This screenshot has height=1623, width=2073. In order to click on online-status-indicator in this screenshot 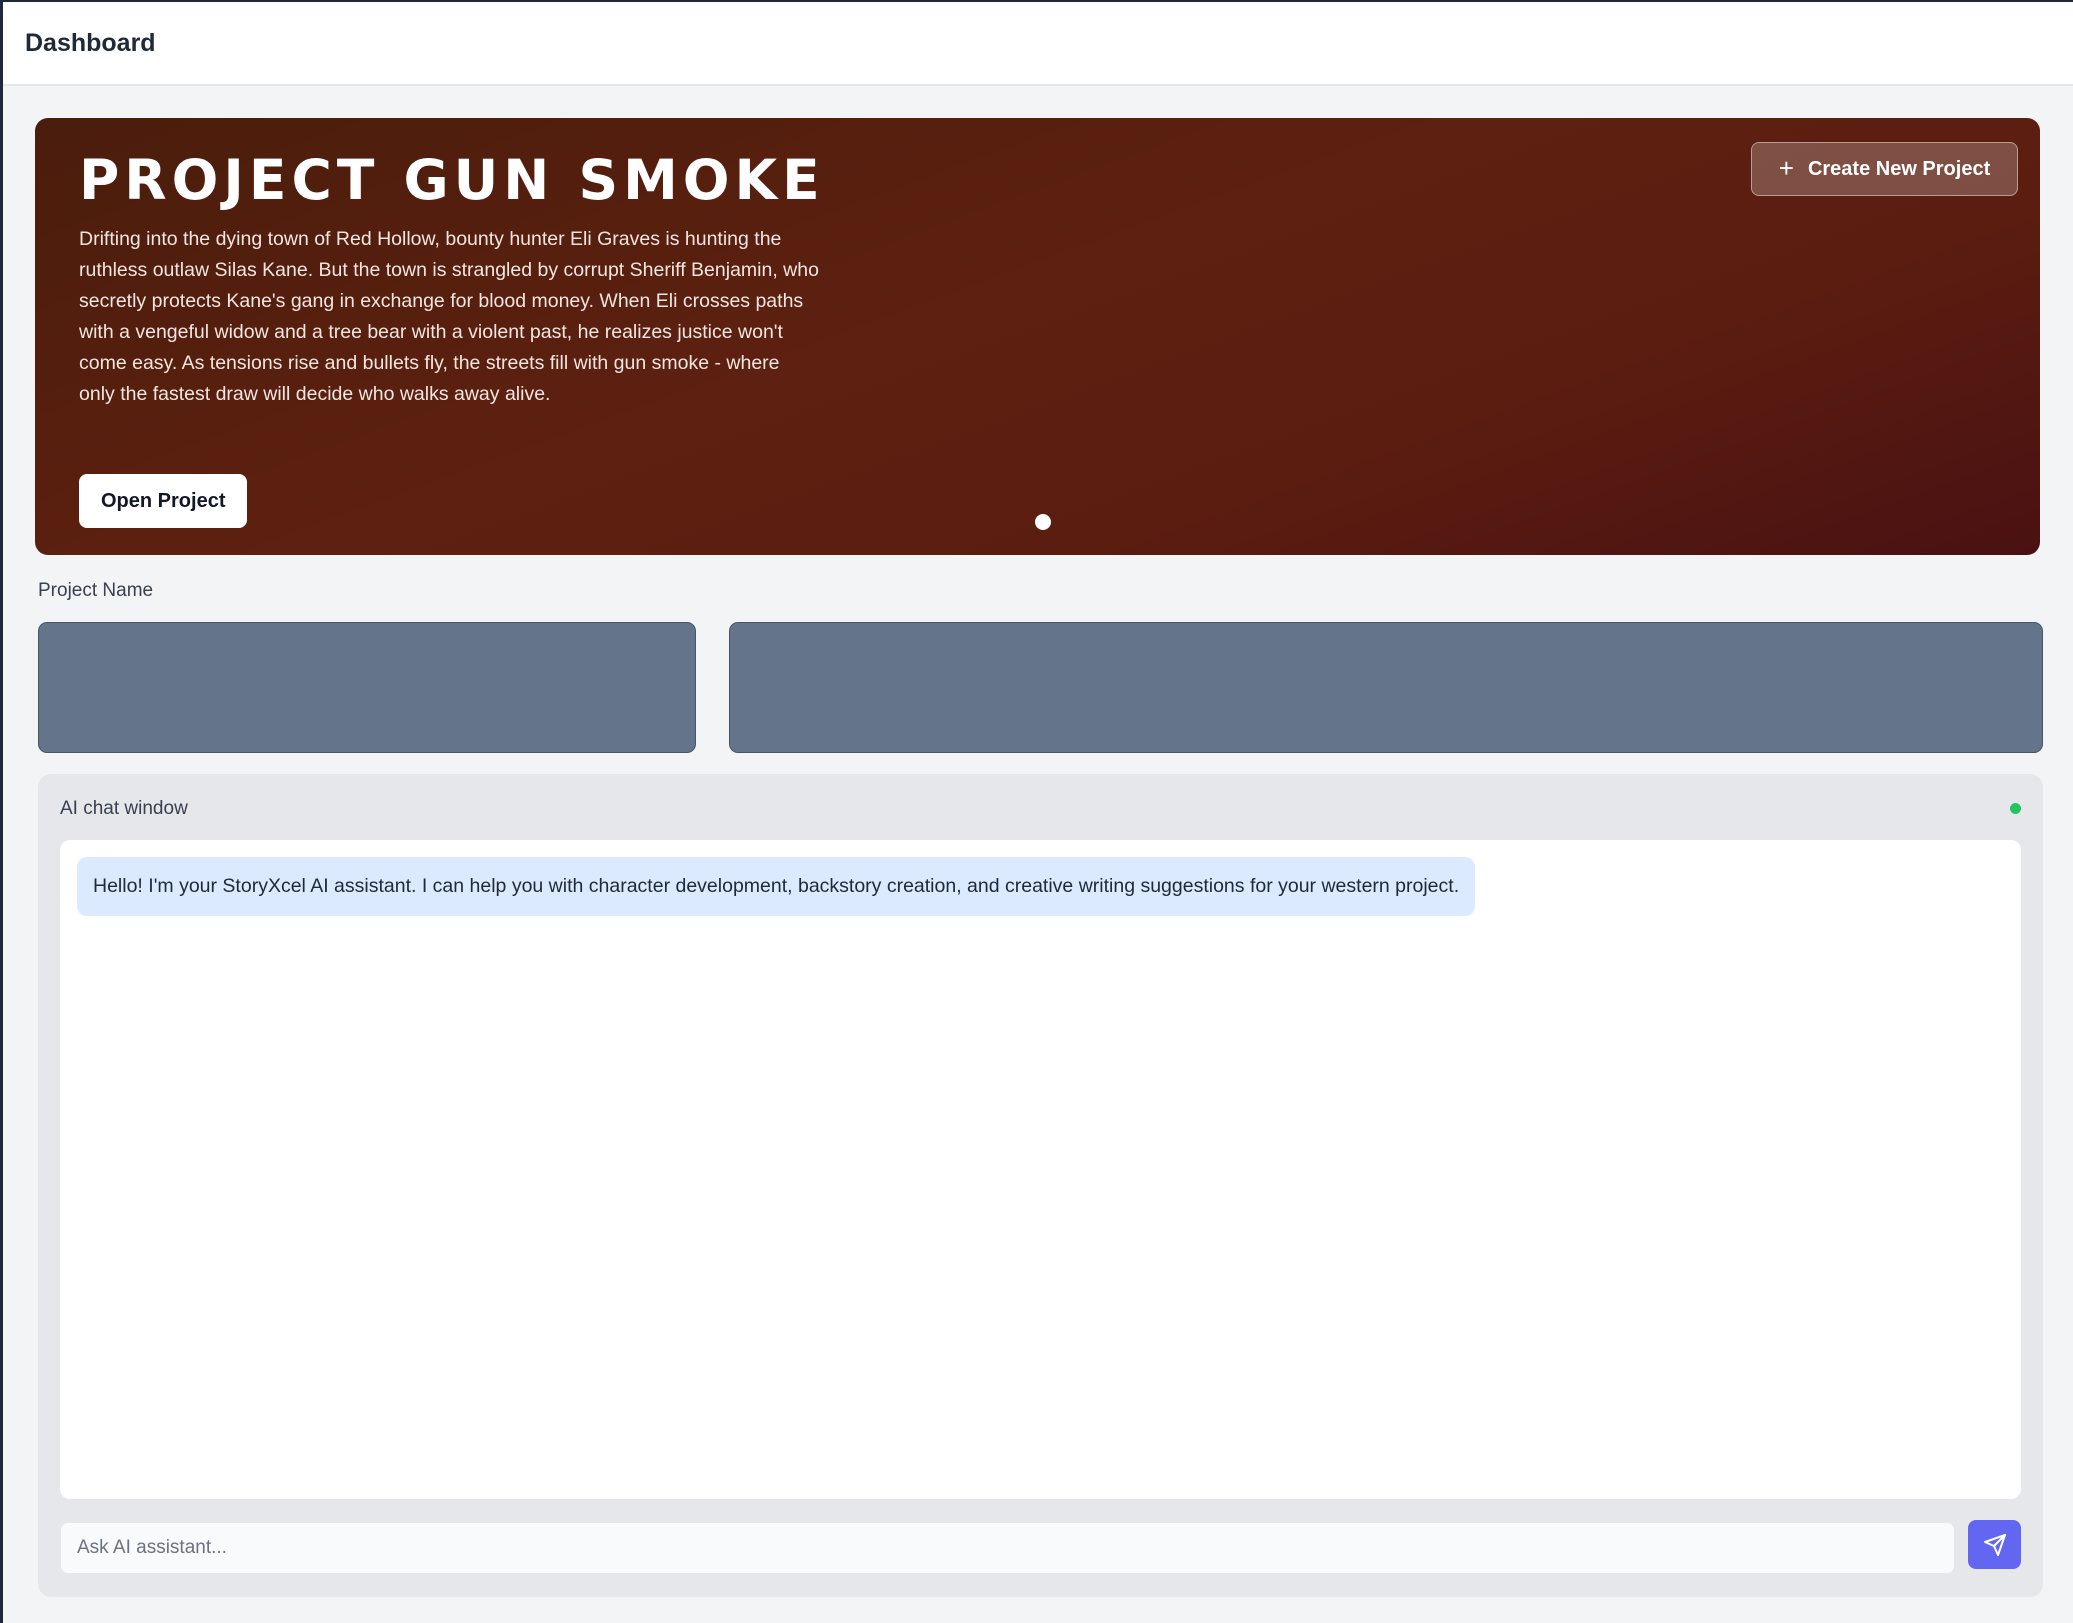, I will do `click(2015, 808)`.